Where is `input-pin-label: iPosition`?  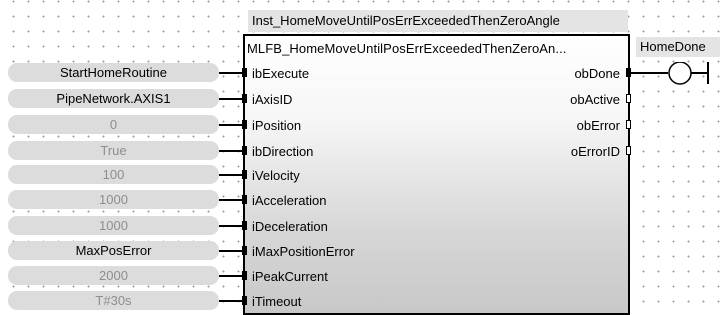
input-pin-label: iPosition is located at coordinates (277, 125).